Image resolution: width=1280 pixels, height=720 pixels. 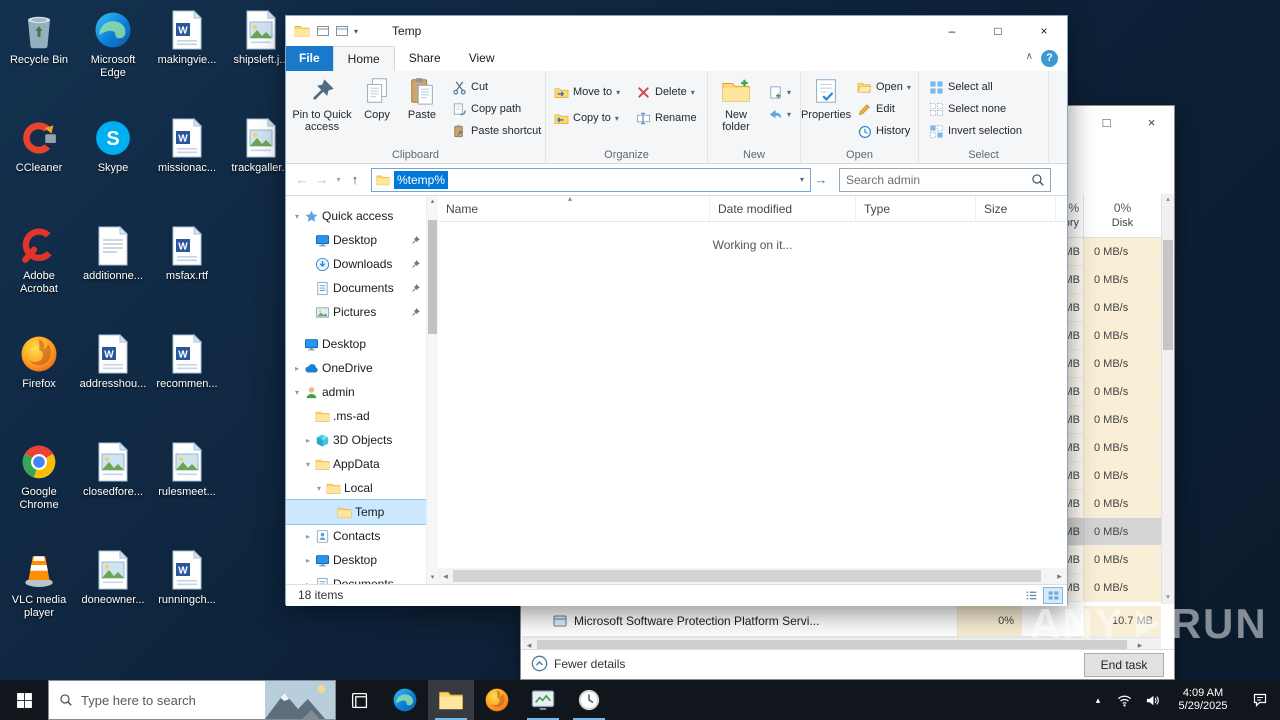 I want to click on go-button: →, so click(x=821, y=179).